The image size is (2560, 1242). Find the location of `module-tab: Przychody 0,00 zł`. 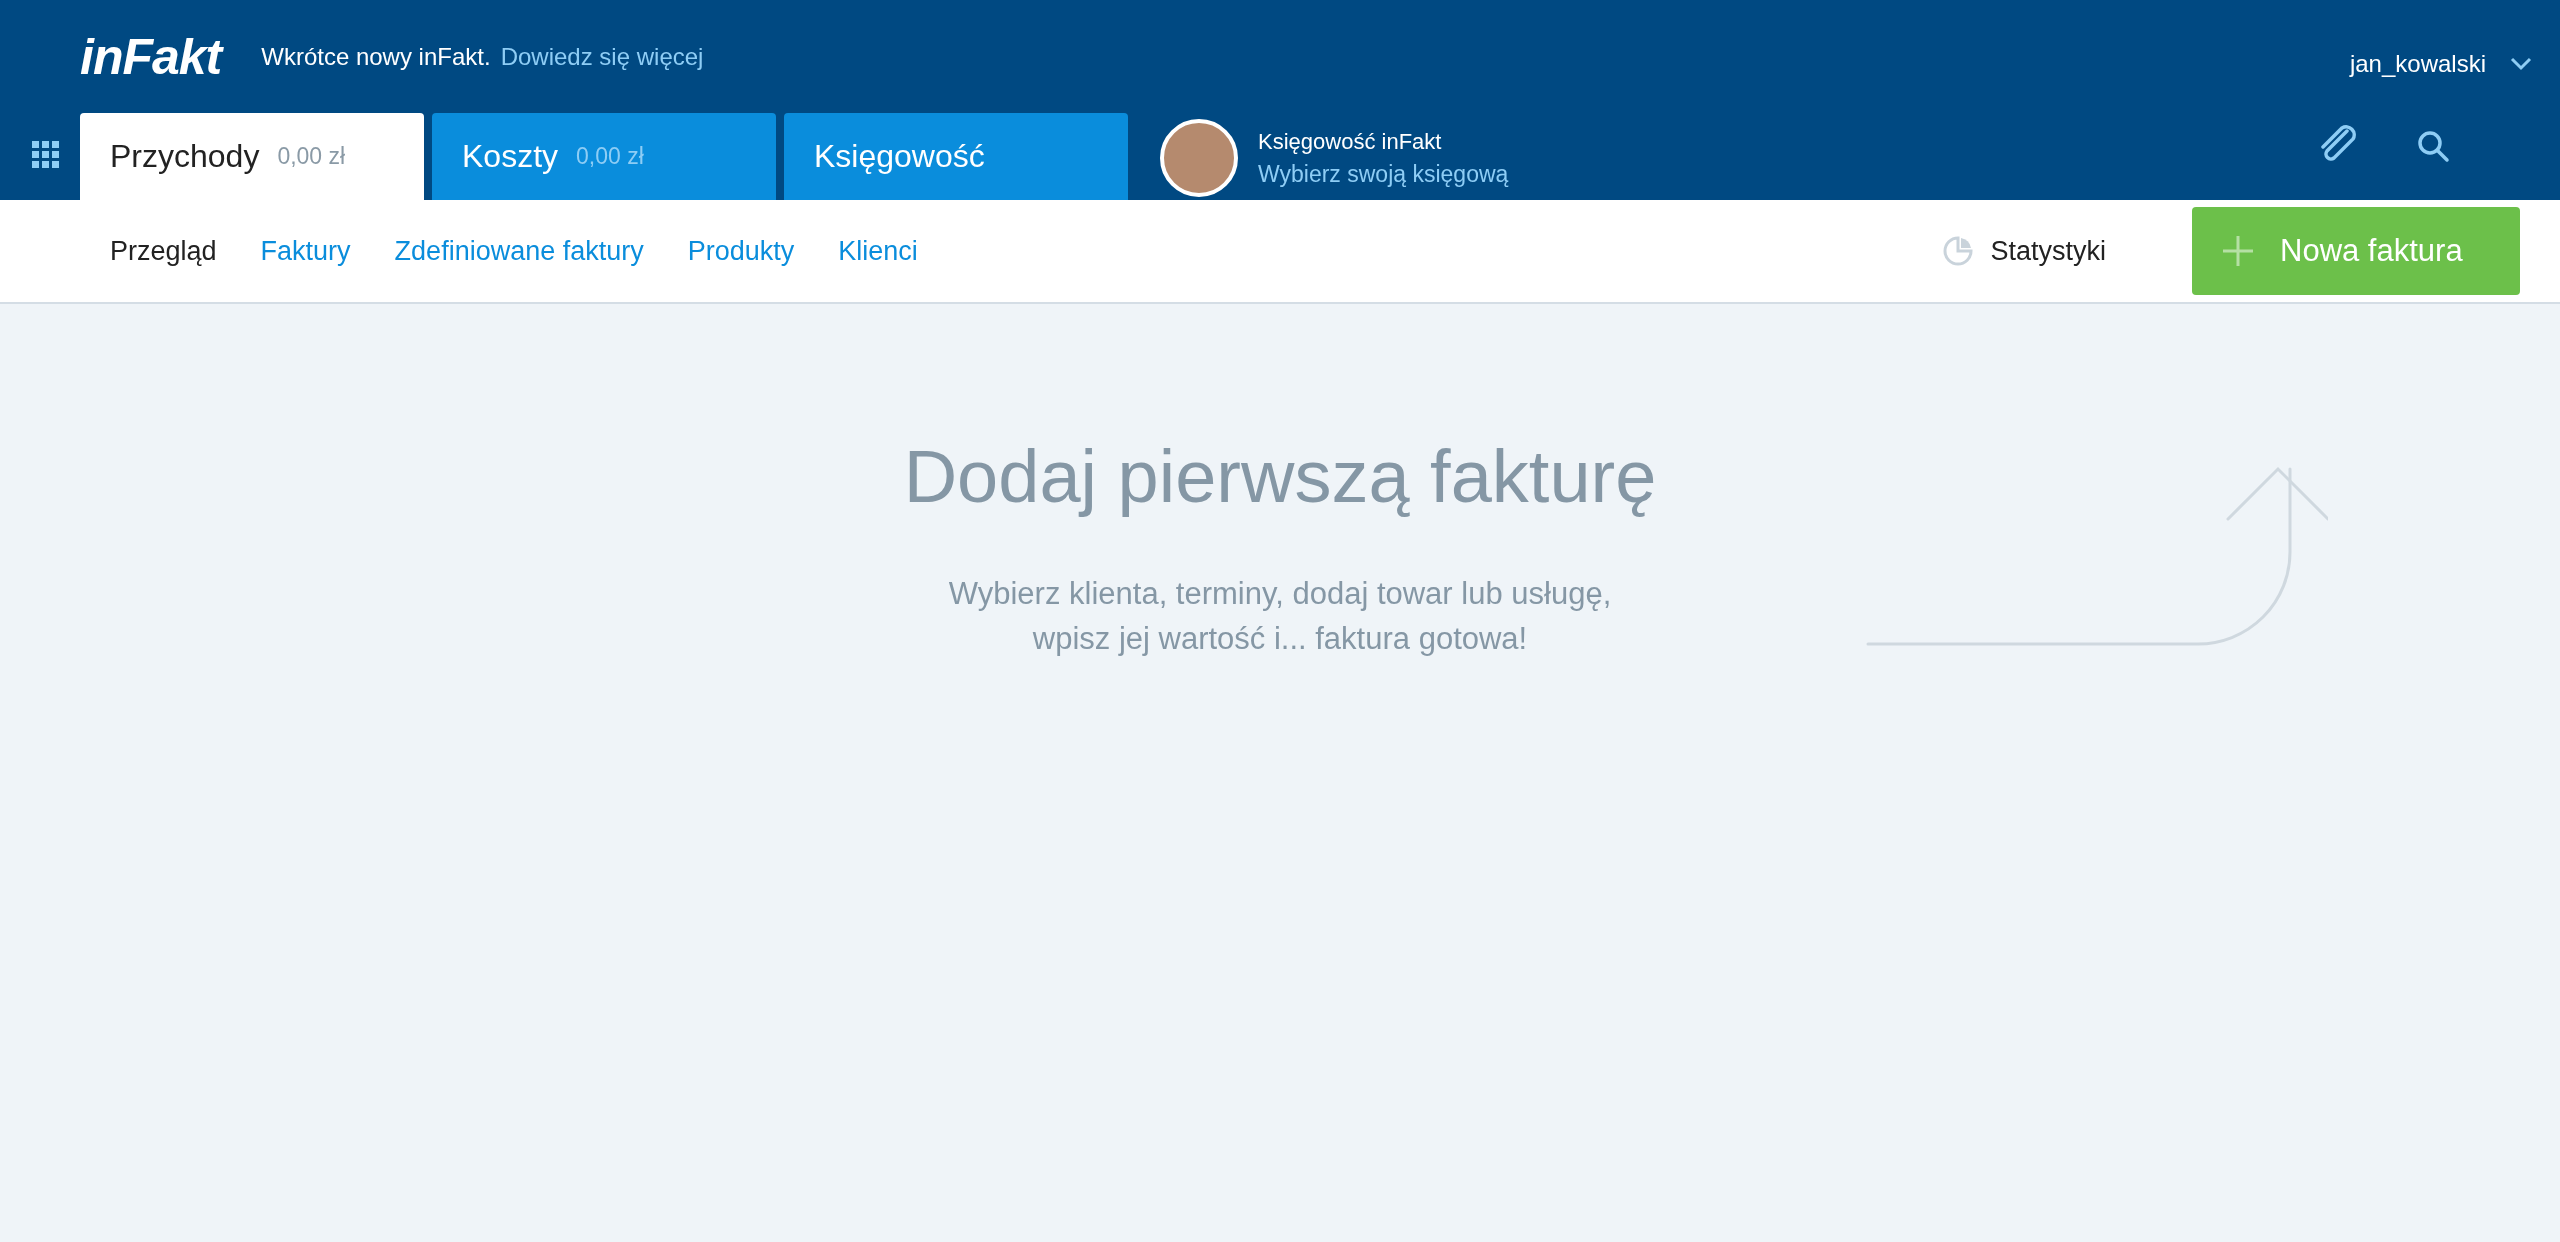

module-tab: Przychody 0,00 zł is located at coordinates (252, 156).